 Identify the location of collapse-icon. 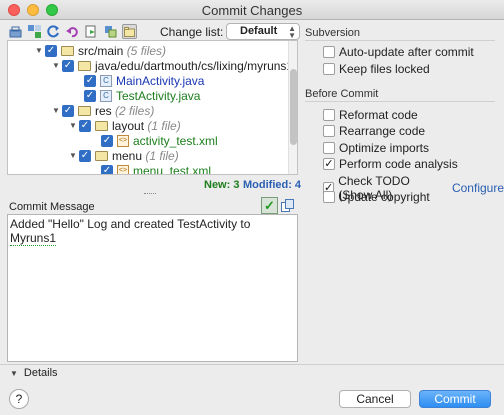
(91, 31).